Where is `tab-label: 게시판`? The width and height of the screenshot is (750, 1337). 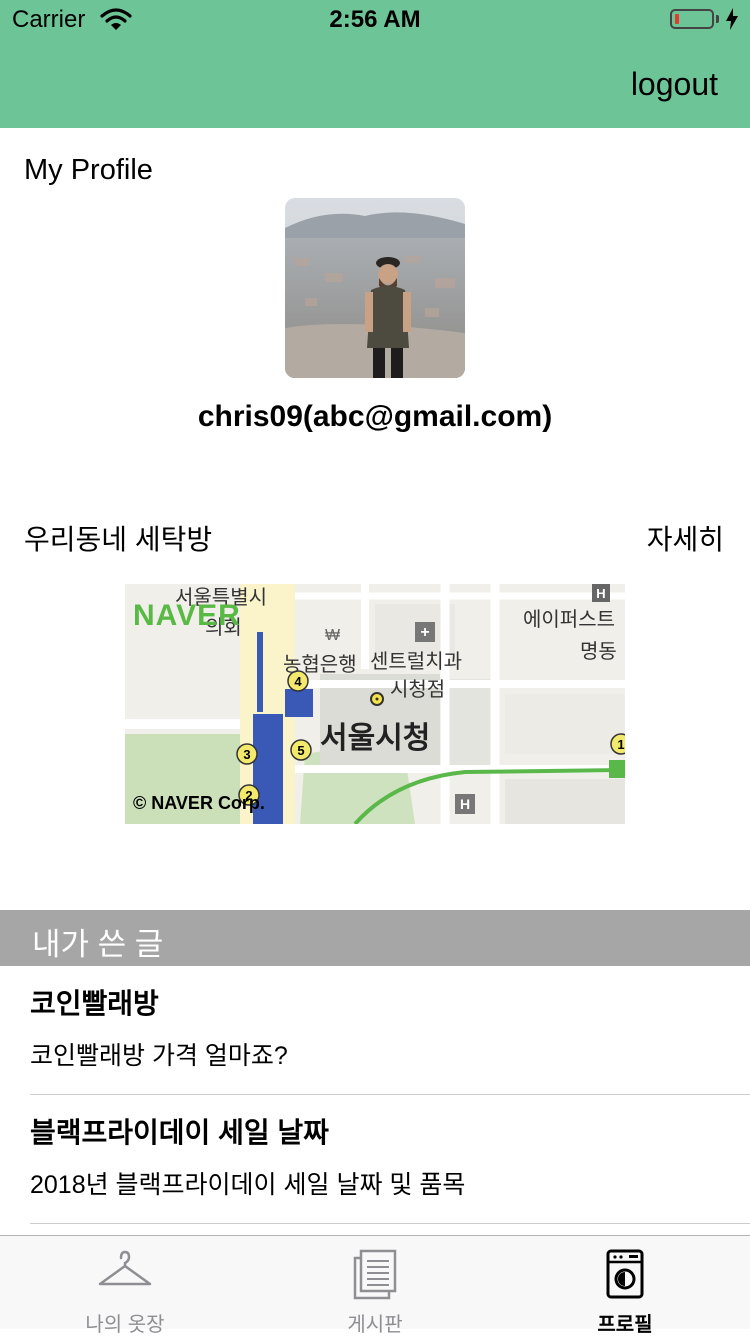
tab-label: 게시판 is located at coordinates (375, 1325).